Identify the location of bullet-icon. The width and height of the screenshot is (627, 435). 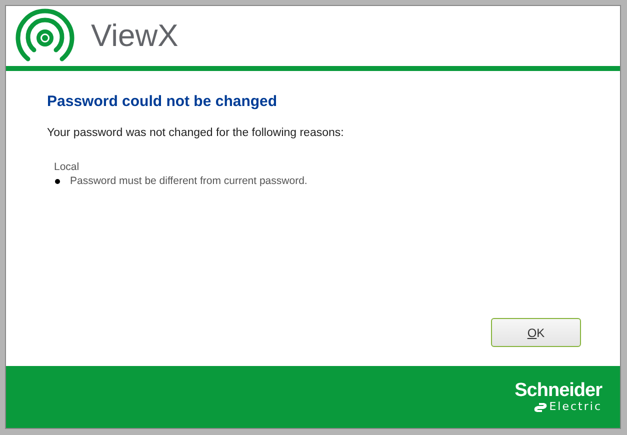
(57, 181).